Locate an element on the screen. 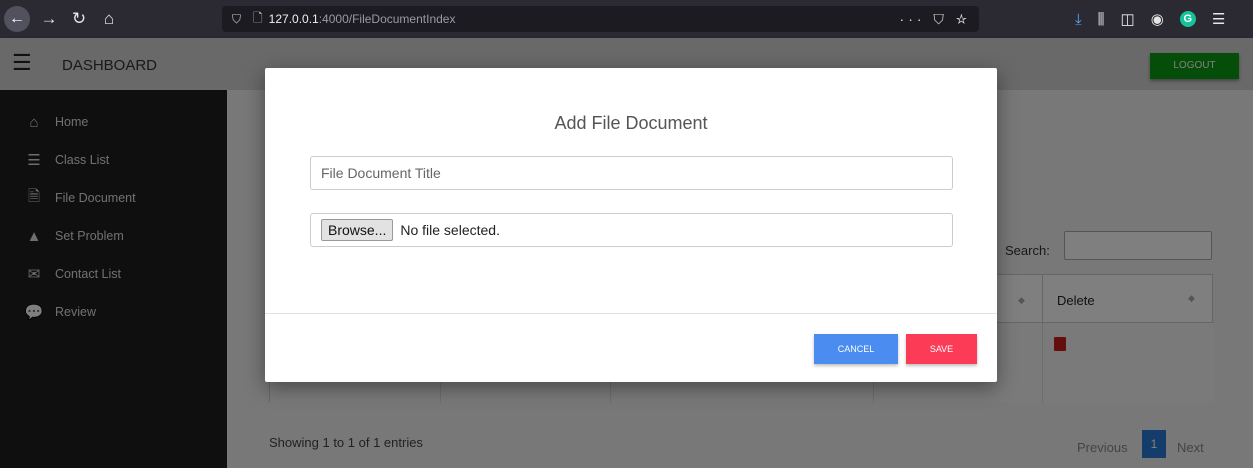  url-path: :4000/FileDocumentIndex is located at coordinates (387, 19).